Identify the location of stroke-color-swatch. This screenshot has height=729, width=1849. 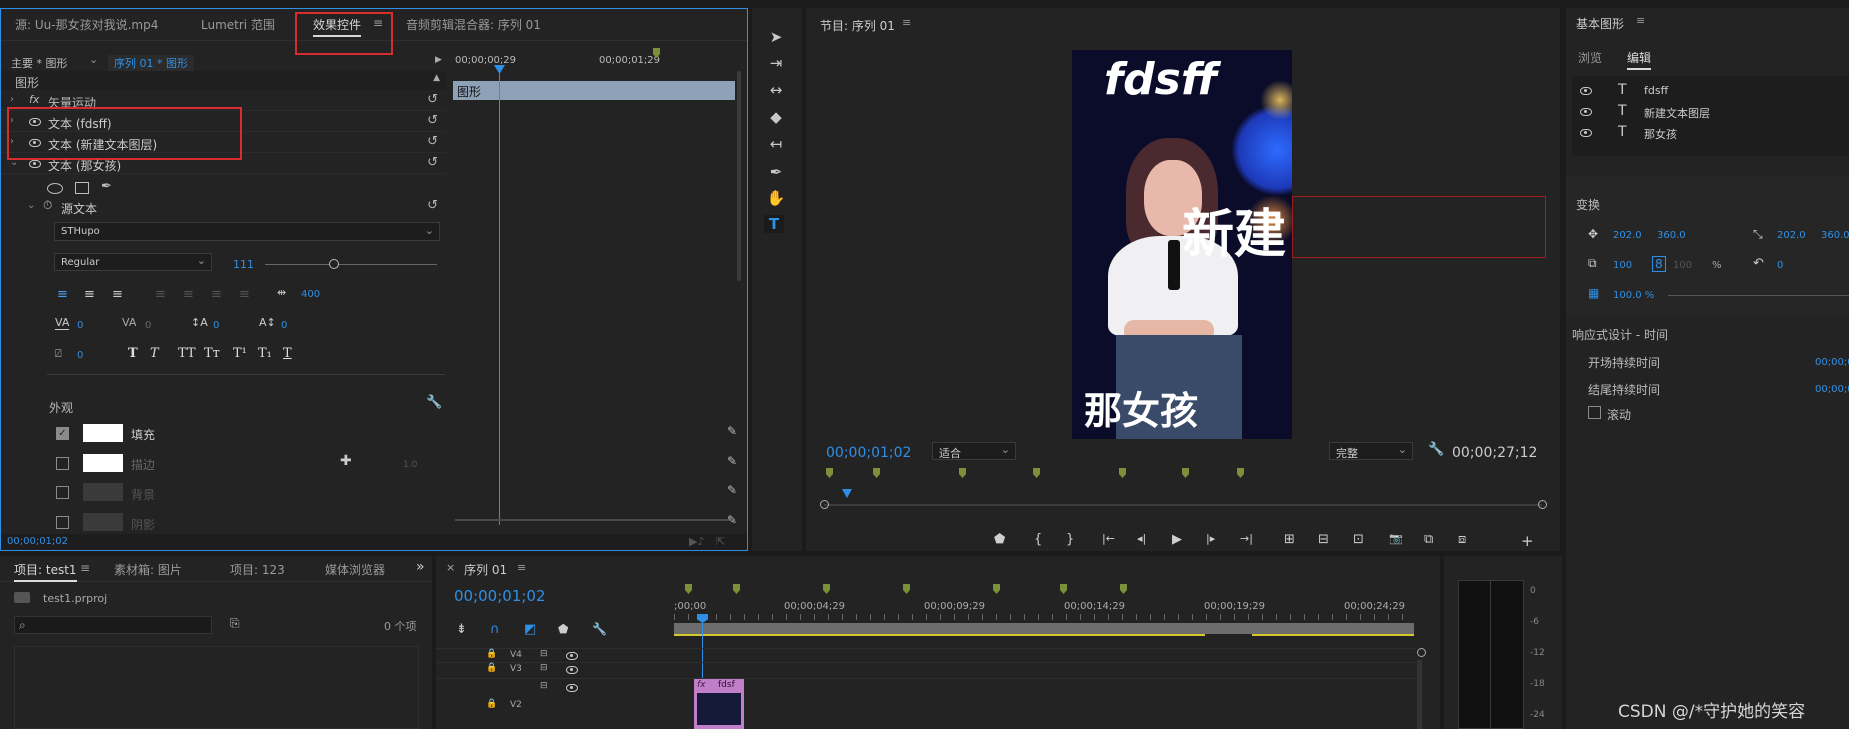
(103, 463).